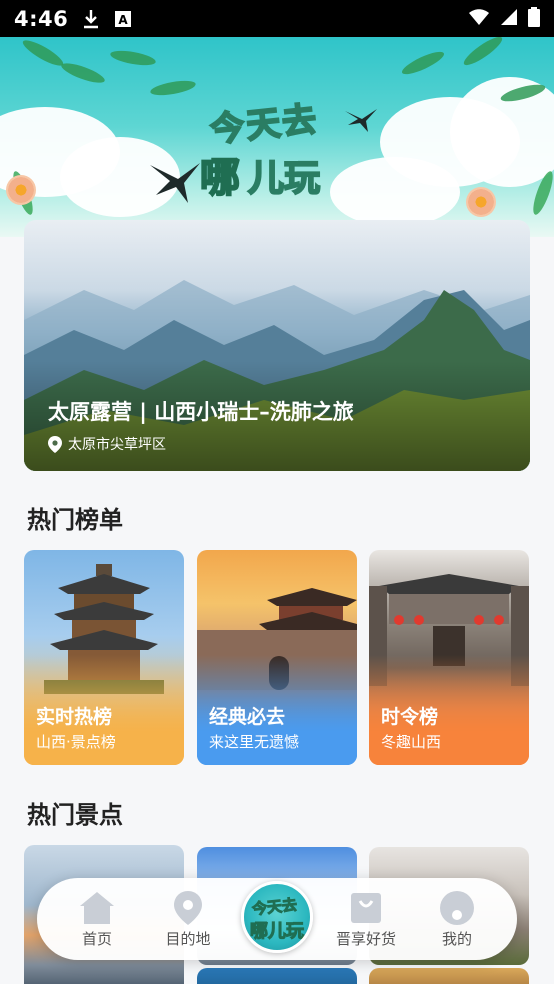 Image resolution: width=554 pixels, height=984 pixels. Describe the element at coordinates (201, 412) in the screenshot. I see `featured-title: 太原露营 | 山西小瑞士–洗肺之旅` at that location.